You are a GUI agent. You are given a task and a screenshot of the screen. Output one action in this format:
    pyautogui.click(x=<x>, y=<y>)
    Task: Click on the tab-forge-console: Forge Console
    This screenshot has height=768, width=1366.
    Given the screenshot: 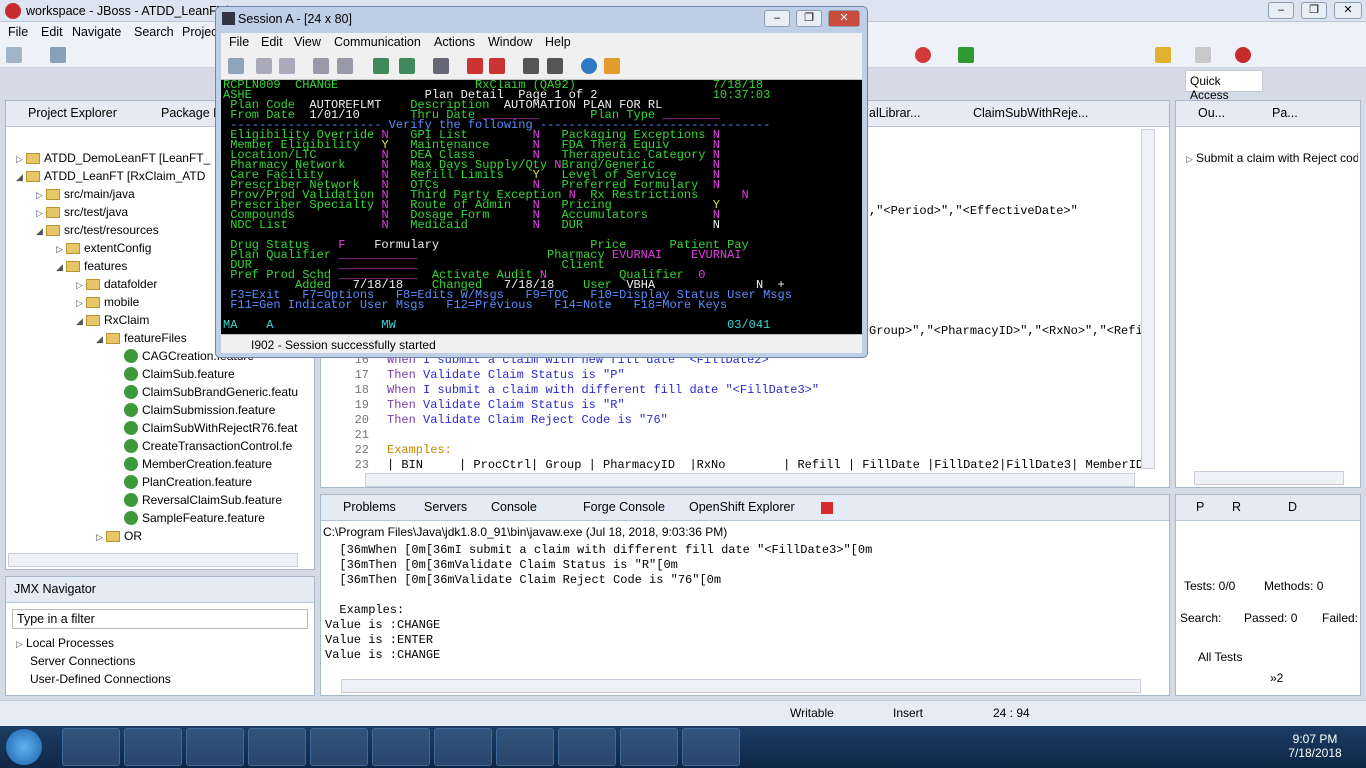 What is the action you would take?
    pyautogui.click(x=624, y=507)
    